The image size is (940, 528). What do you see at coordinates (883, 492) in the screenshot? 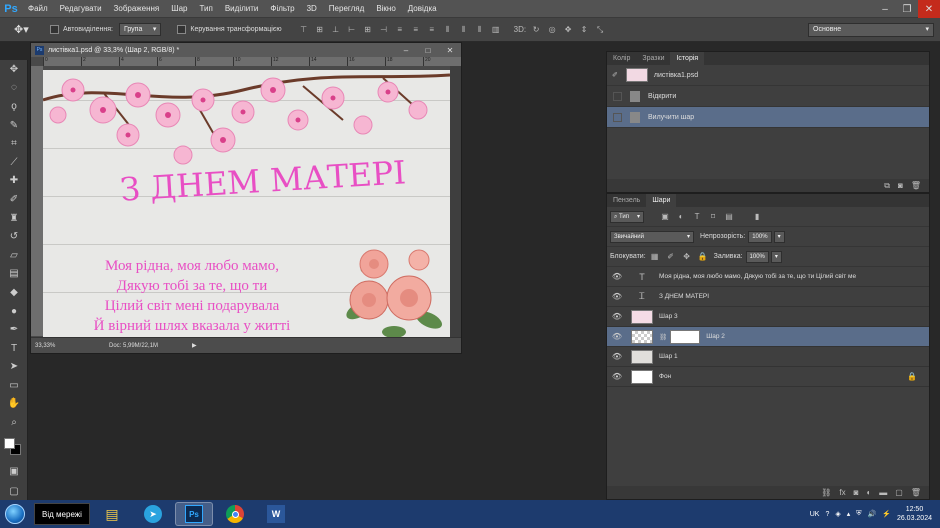
I see `new-group-icon: ▬` at bounding box center [883, 492].